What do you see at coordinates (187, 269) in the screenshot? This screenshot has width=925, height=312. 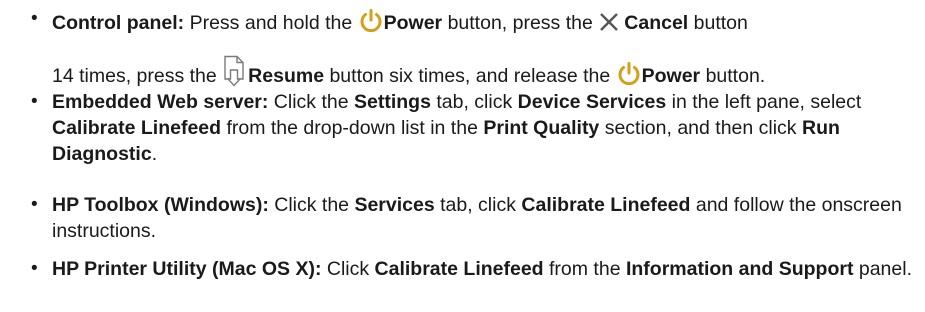 I see `step-heading: HP Printer Utility (Mac OS X):` at bounding box center [187, 269].